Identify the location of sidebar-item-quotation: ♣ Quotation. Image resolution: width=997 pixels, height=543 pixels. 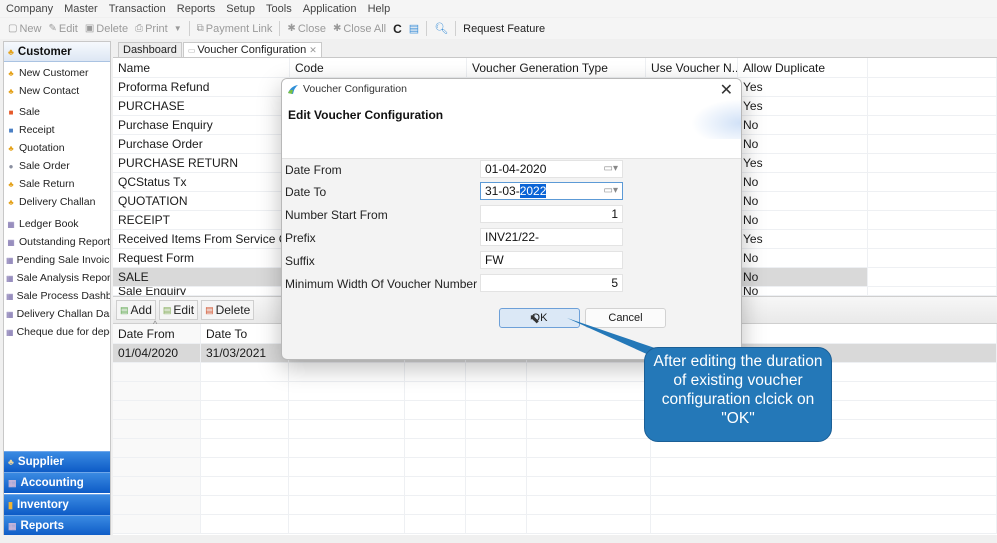
(57, 148).